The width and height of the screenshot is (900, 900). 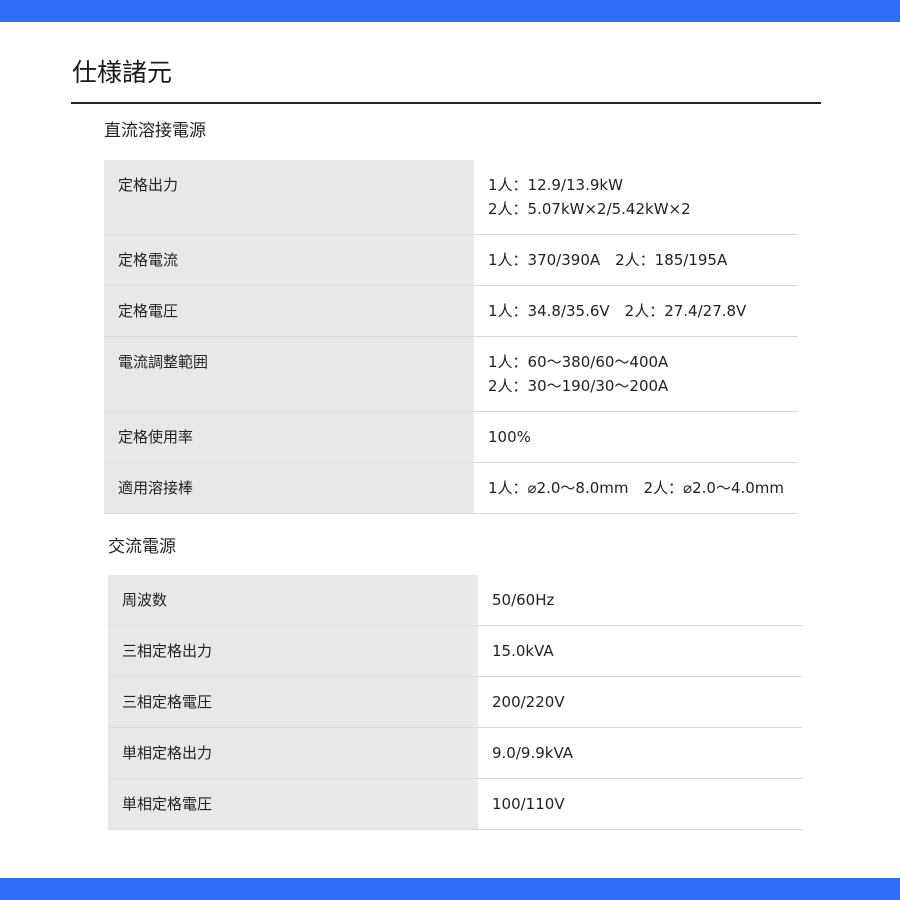 I want to click on spec-value: 1人：370/390A 2人：185/195A, so click(x=636, y=260).